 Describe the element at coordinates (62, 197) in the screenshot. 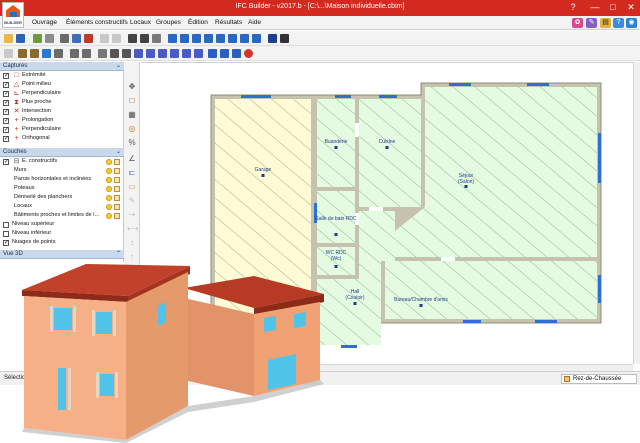

I see `layer-row: Dénivelé des planchers` at that location.